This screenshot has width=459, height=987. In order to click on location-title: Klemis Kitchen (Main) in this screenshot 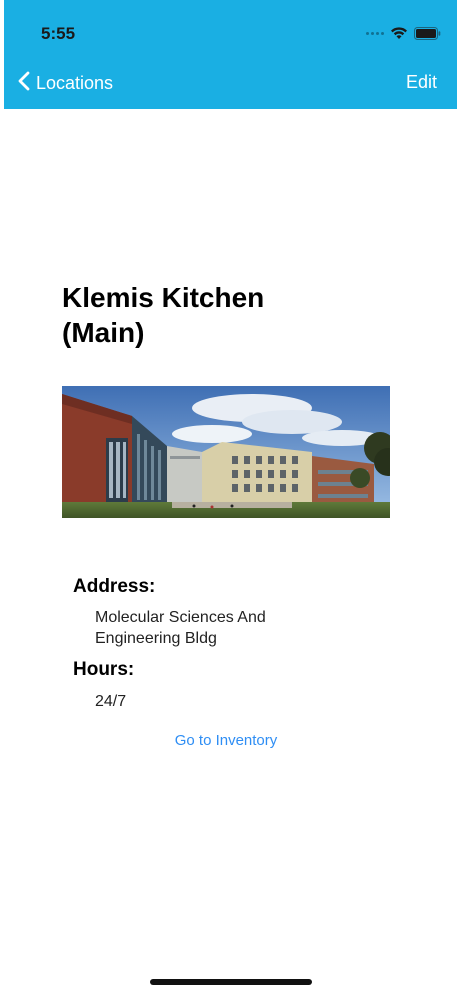, I will do `click(212, 315)`.